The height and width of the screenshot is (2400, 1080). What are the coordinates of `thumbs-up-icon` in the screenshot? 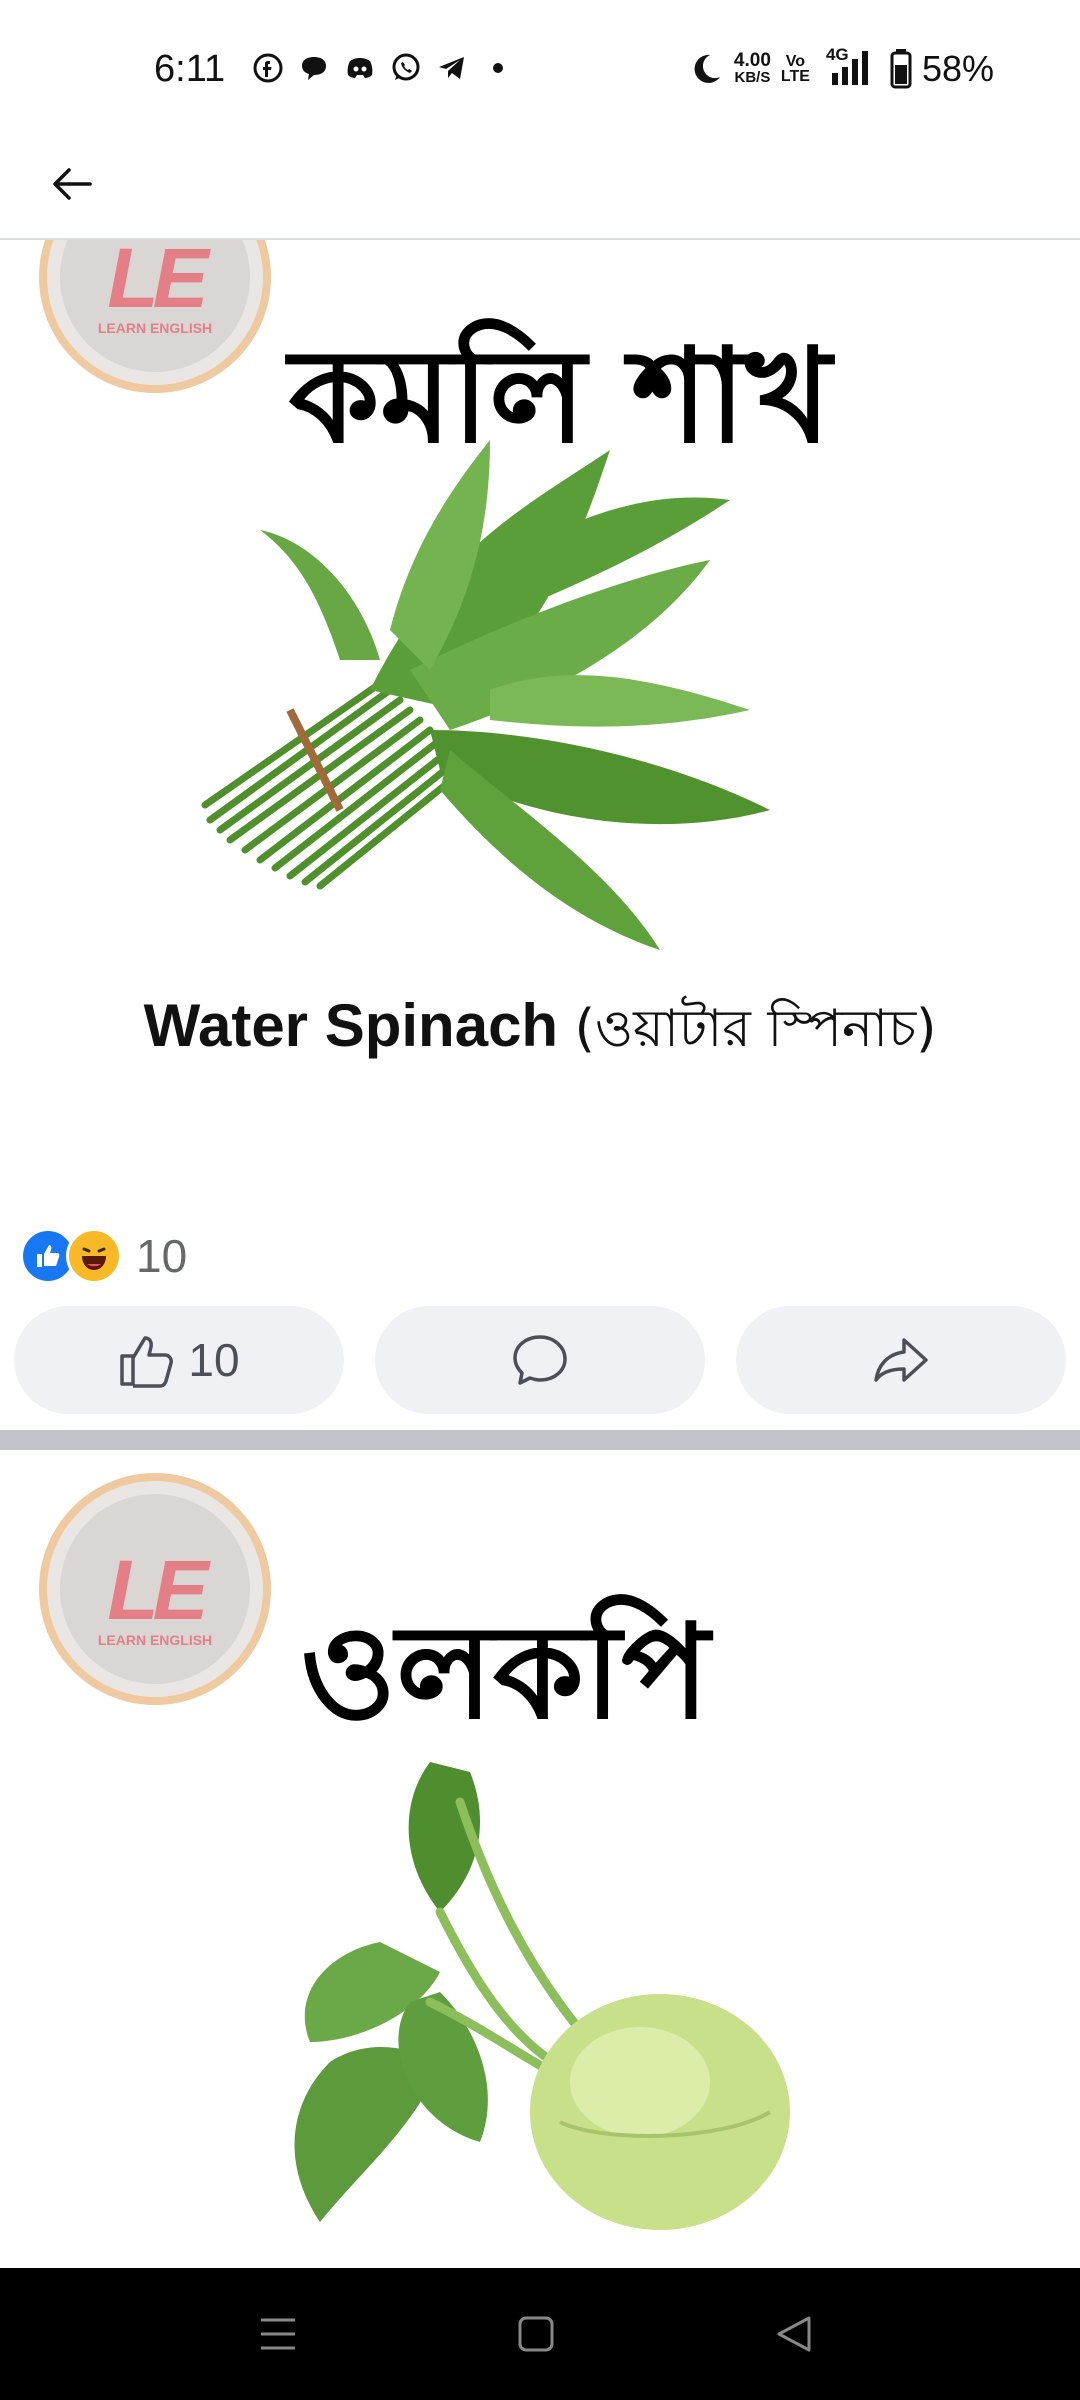 It's located at (147, 1362).